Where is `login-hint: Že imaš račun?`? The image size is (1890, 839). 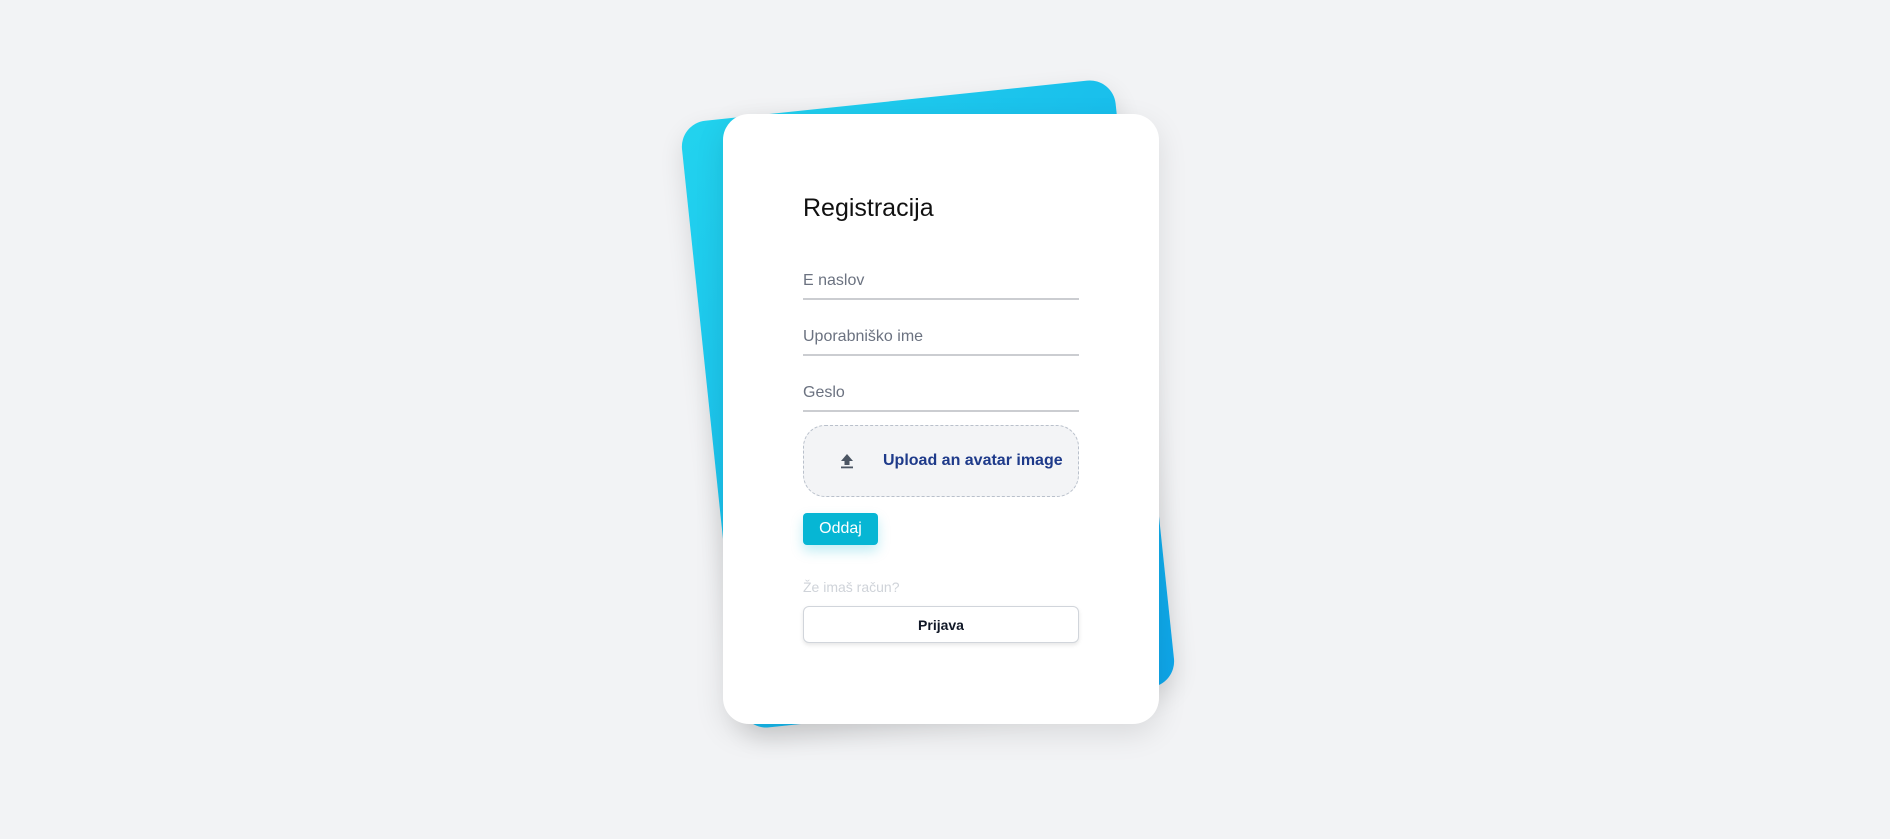 login-hint: Že imaš račun? is located at coordinates (851, 587).